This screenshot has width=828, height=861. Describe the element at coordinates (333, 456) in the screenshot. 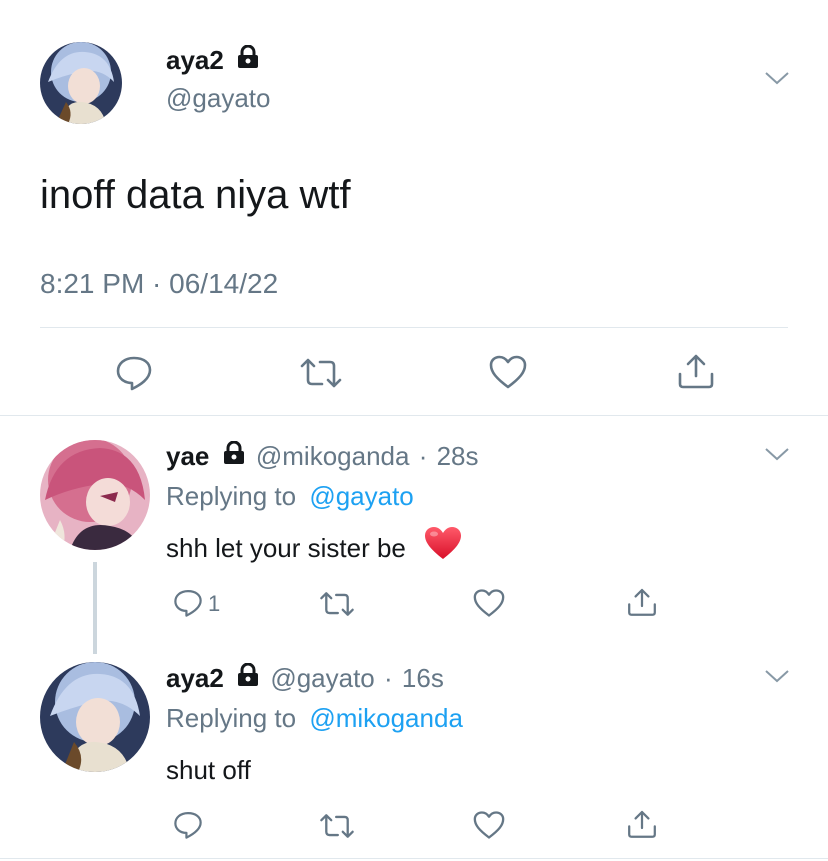

I see `reply-handle: @mikoganda` at that location.